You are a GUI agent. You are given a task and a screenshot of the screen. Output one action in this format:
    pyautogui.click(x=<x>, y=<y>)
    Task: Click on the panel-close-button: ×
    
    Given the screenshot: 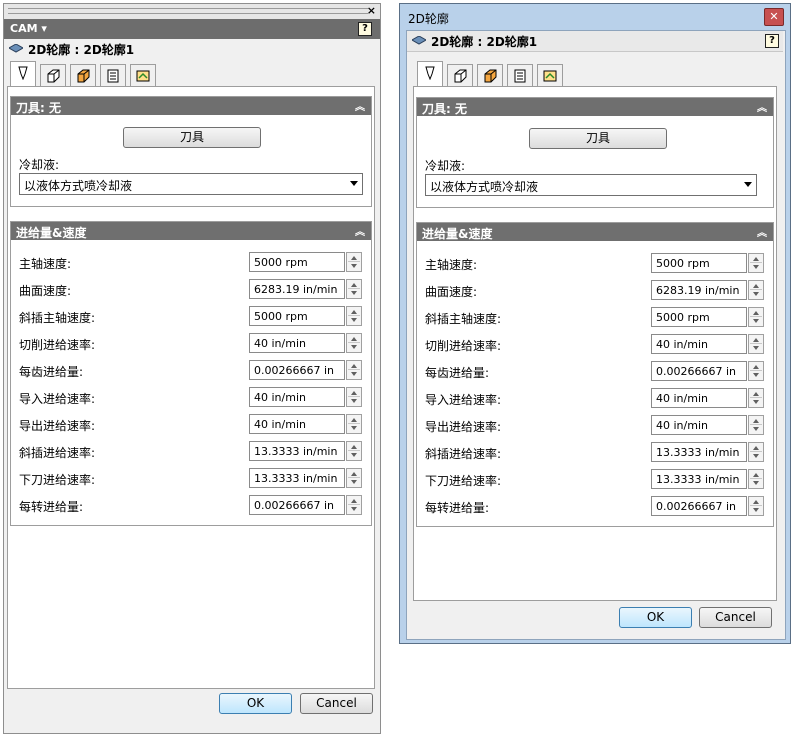 What is the action you would take?
    pyautogui.click(x=371, y=10)
    